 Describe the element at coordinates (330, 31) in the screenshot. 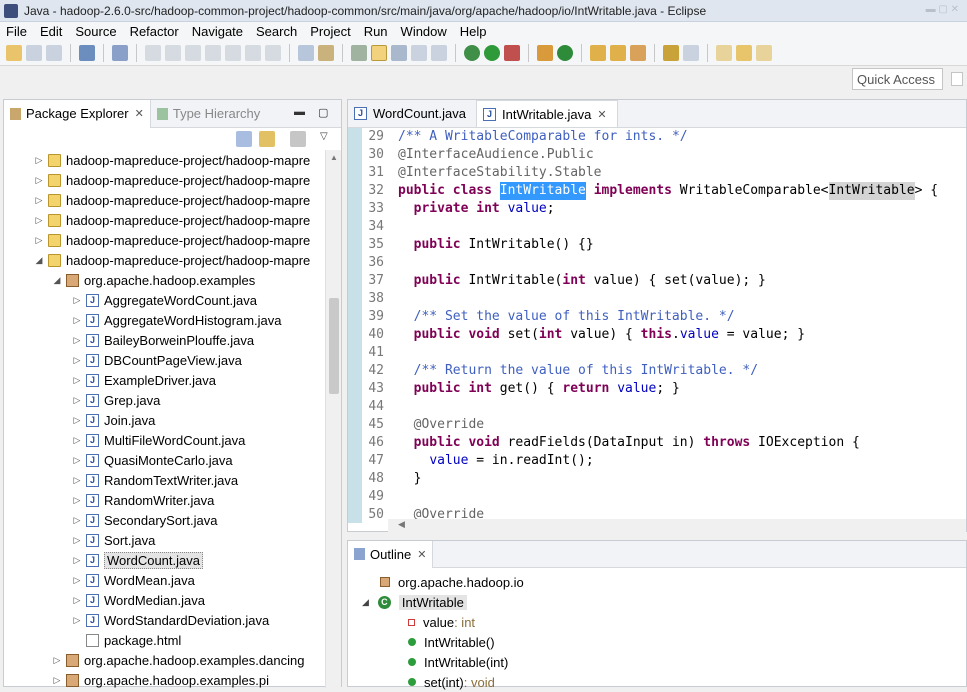

I see `menu-project: Project` at that location.